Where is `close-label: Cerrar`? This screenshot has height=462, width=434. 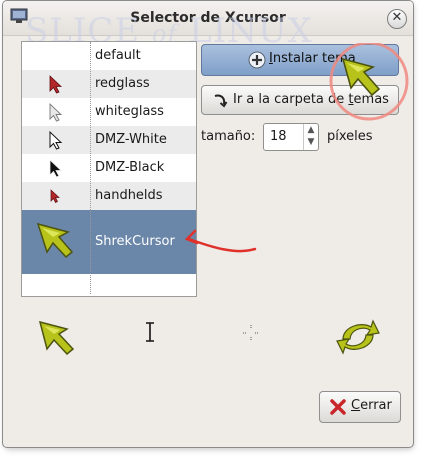
close-label: Cerrar is located at coordinates (371, 405).